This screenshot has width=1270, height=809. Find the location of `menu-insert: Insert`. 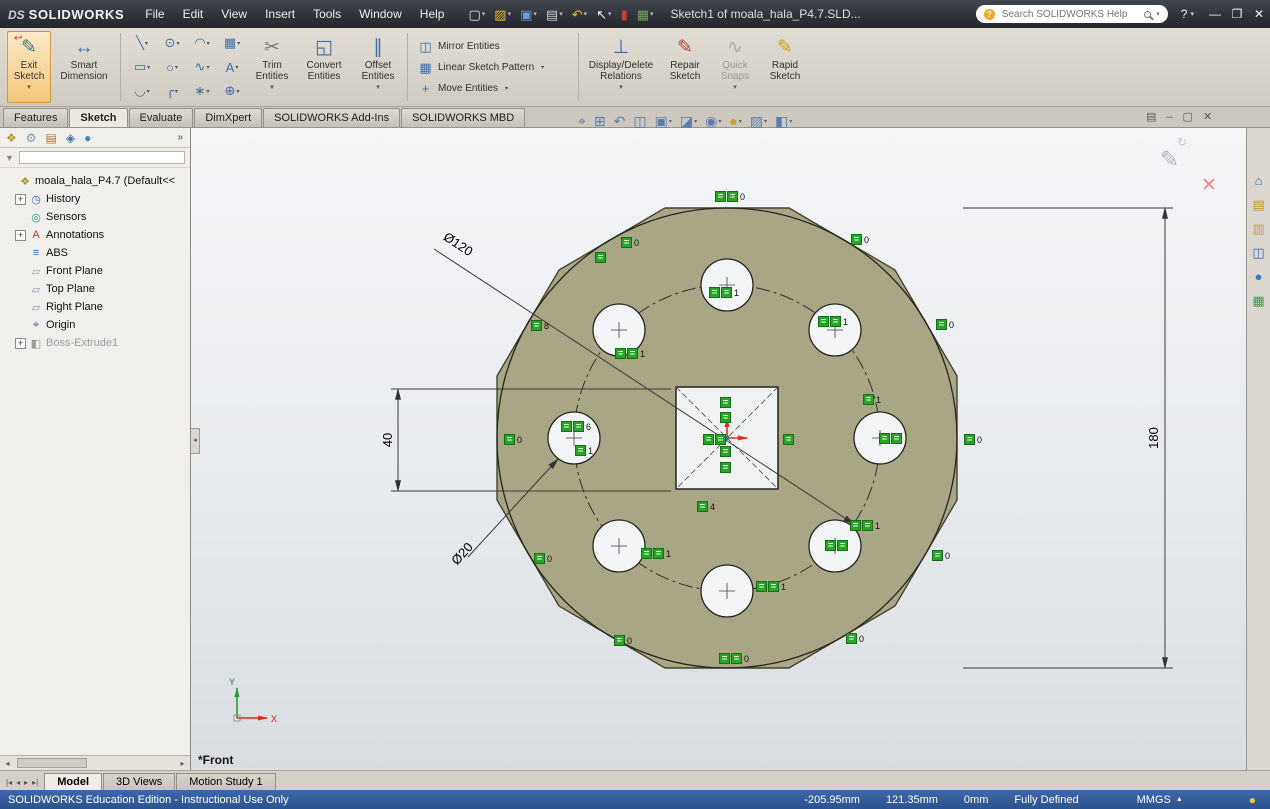

menu-insert: Insert is located at coordinates (280, 14).